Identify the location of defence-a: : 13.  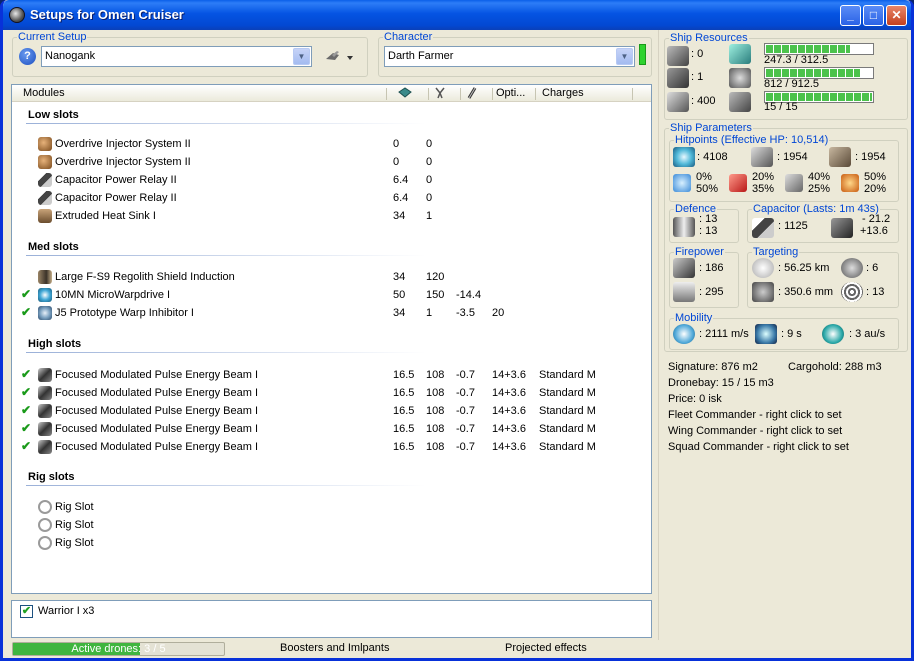
(708, 219).